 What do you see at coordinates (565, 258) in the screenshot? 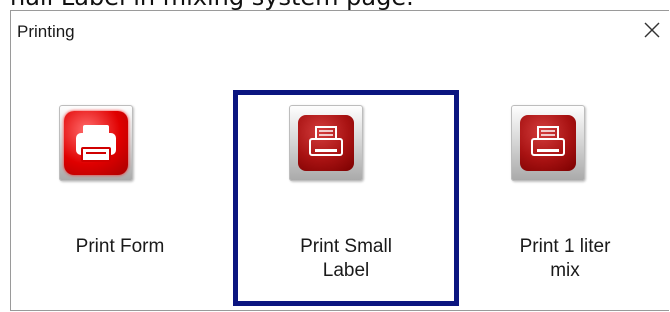
I see `print-1-liter-mix-label: Print 1 liter mix` at bounding box center [565, 258].